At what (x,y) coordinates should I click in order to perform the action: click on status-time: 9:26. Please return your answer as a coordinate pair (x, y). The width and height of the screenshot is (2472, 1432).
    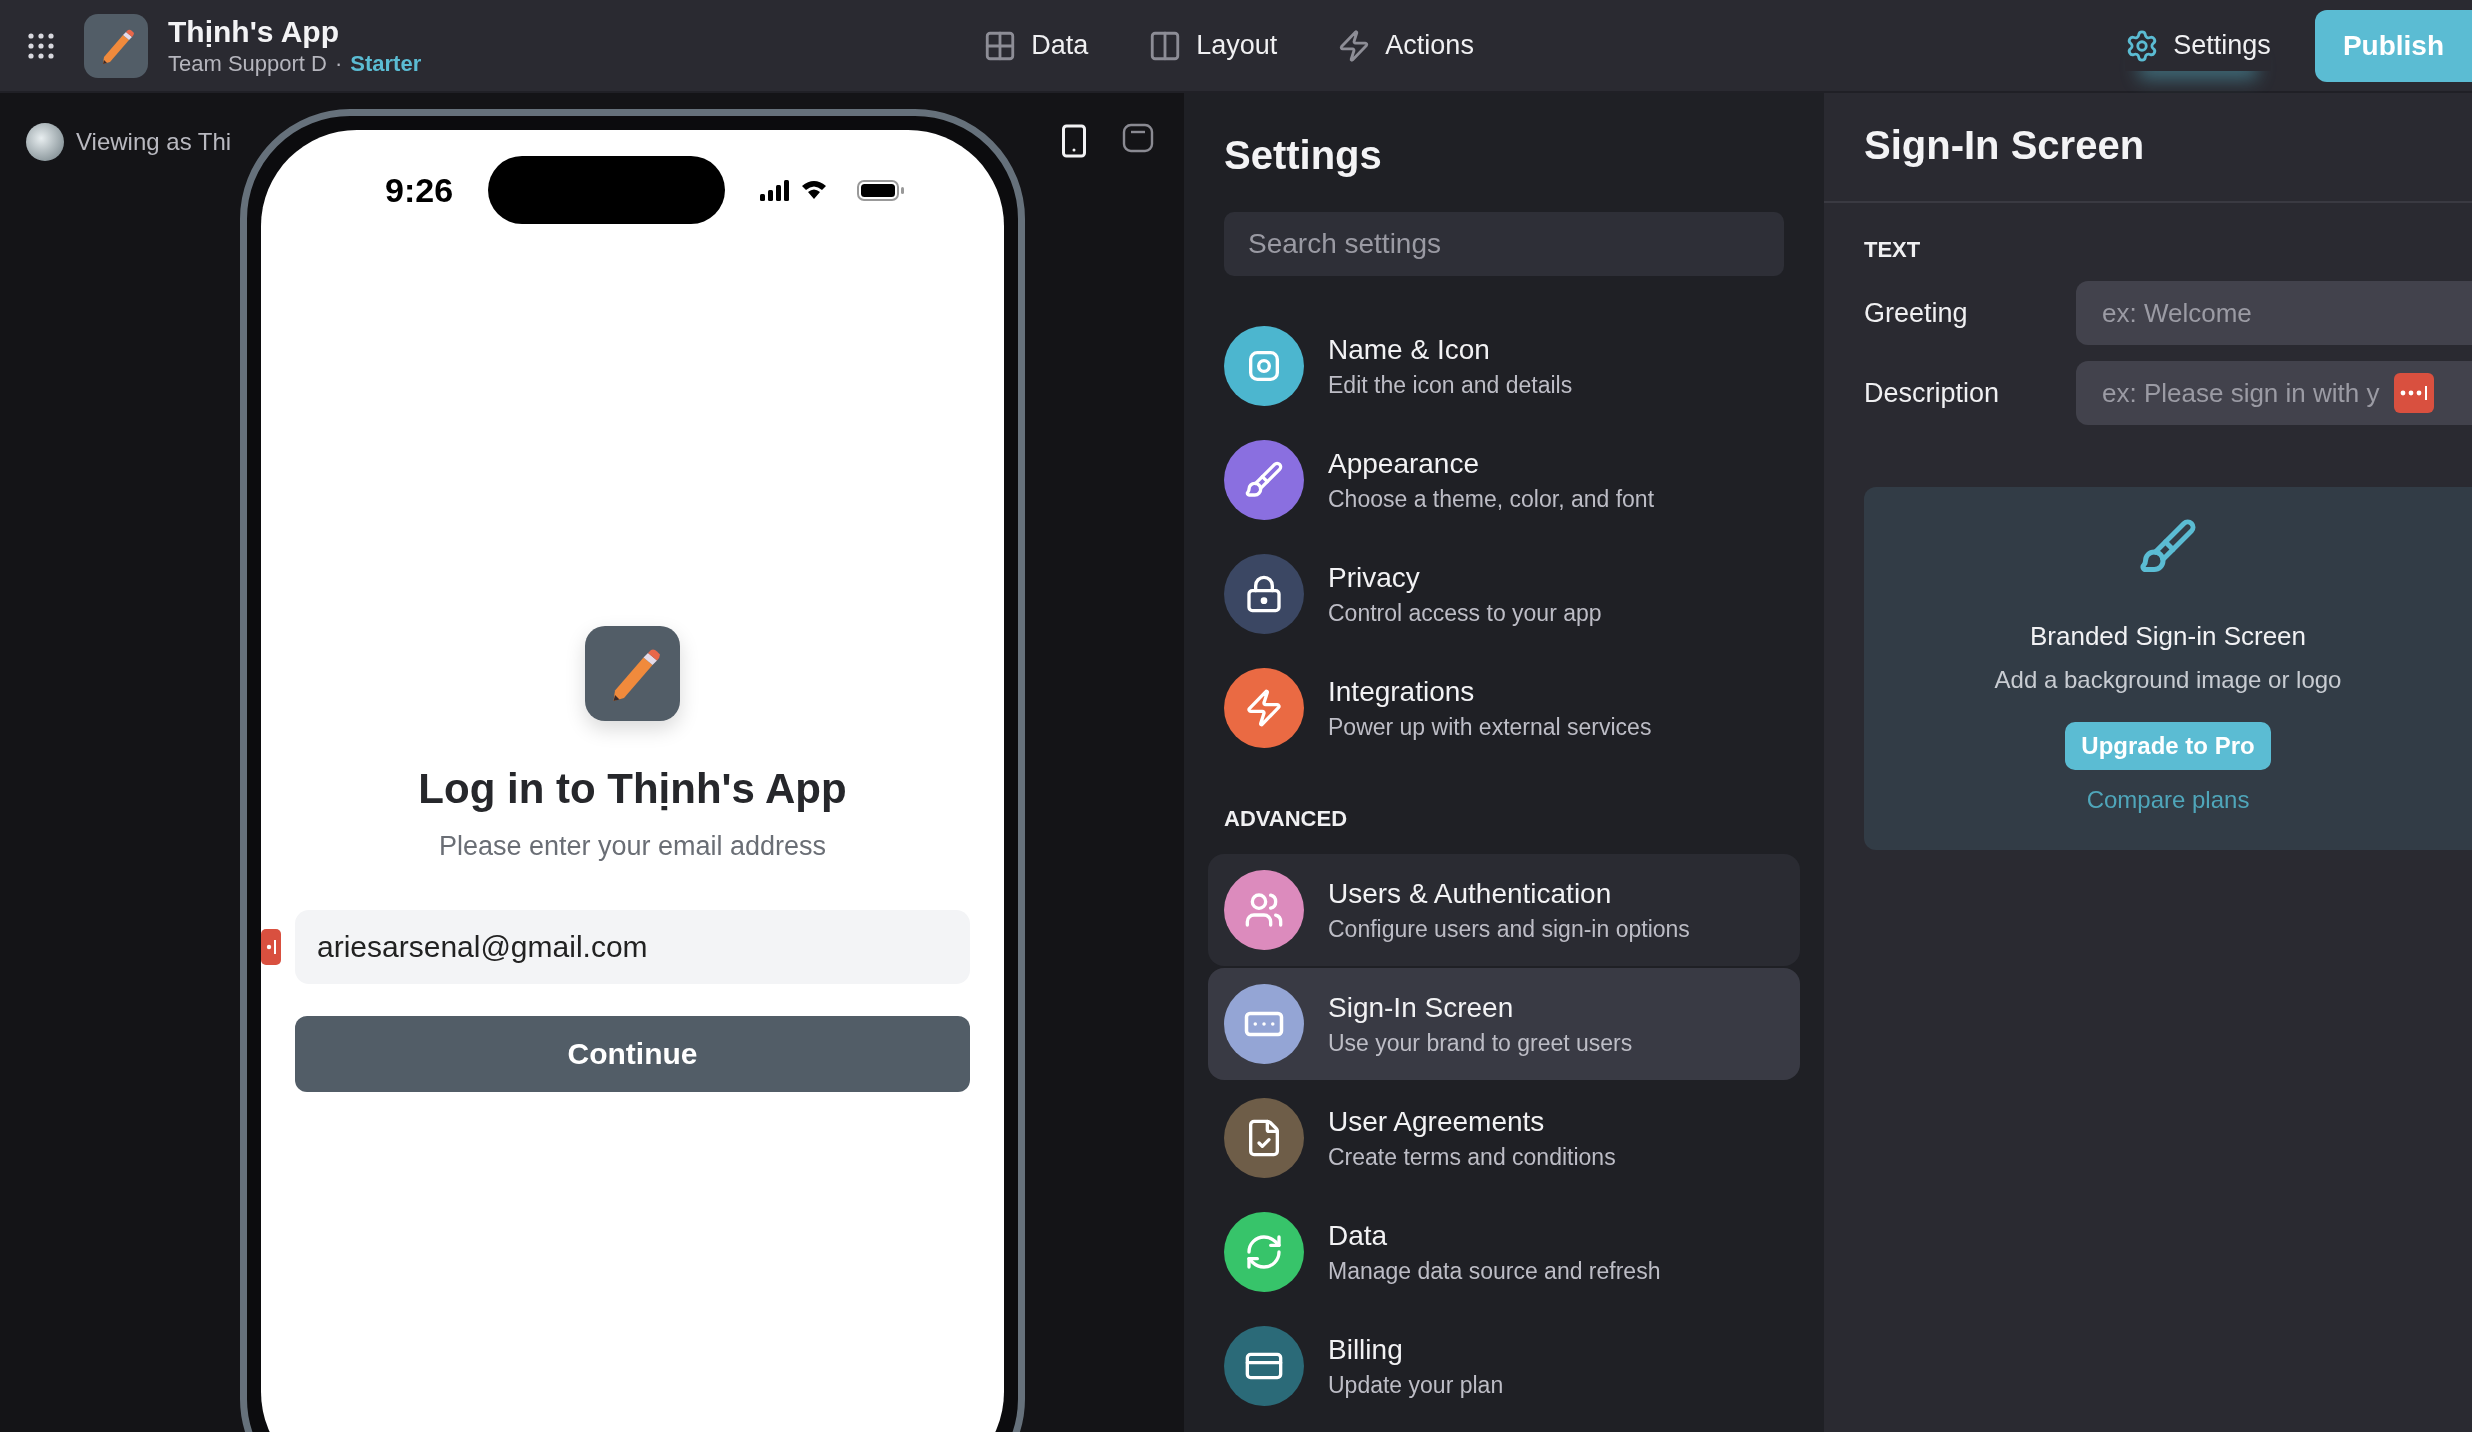
    Looking at the image, I should click on (419, 190).